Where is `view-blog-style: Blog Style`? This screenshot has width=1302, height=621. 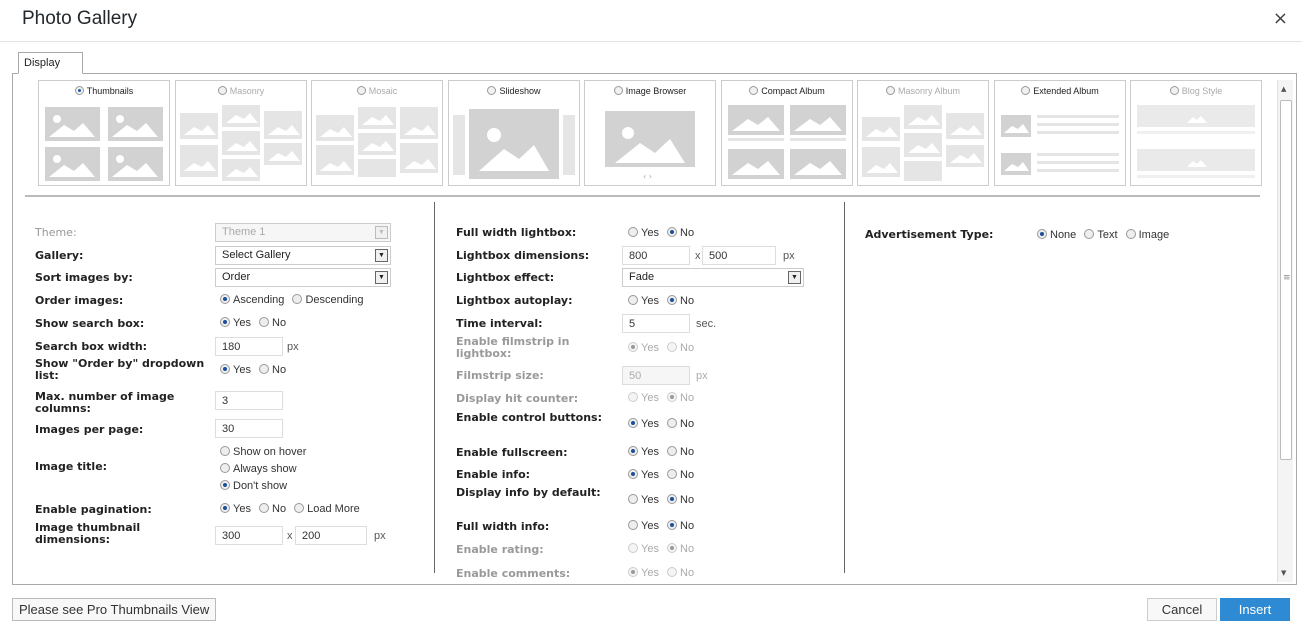 view-blog-style: Blog Style is located at coordinates (1196, 133).